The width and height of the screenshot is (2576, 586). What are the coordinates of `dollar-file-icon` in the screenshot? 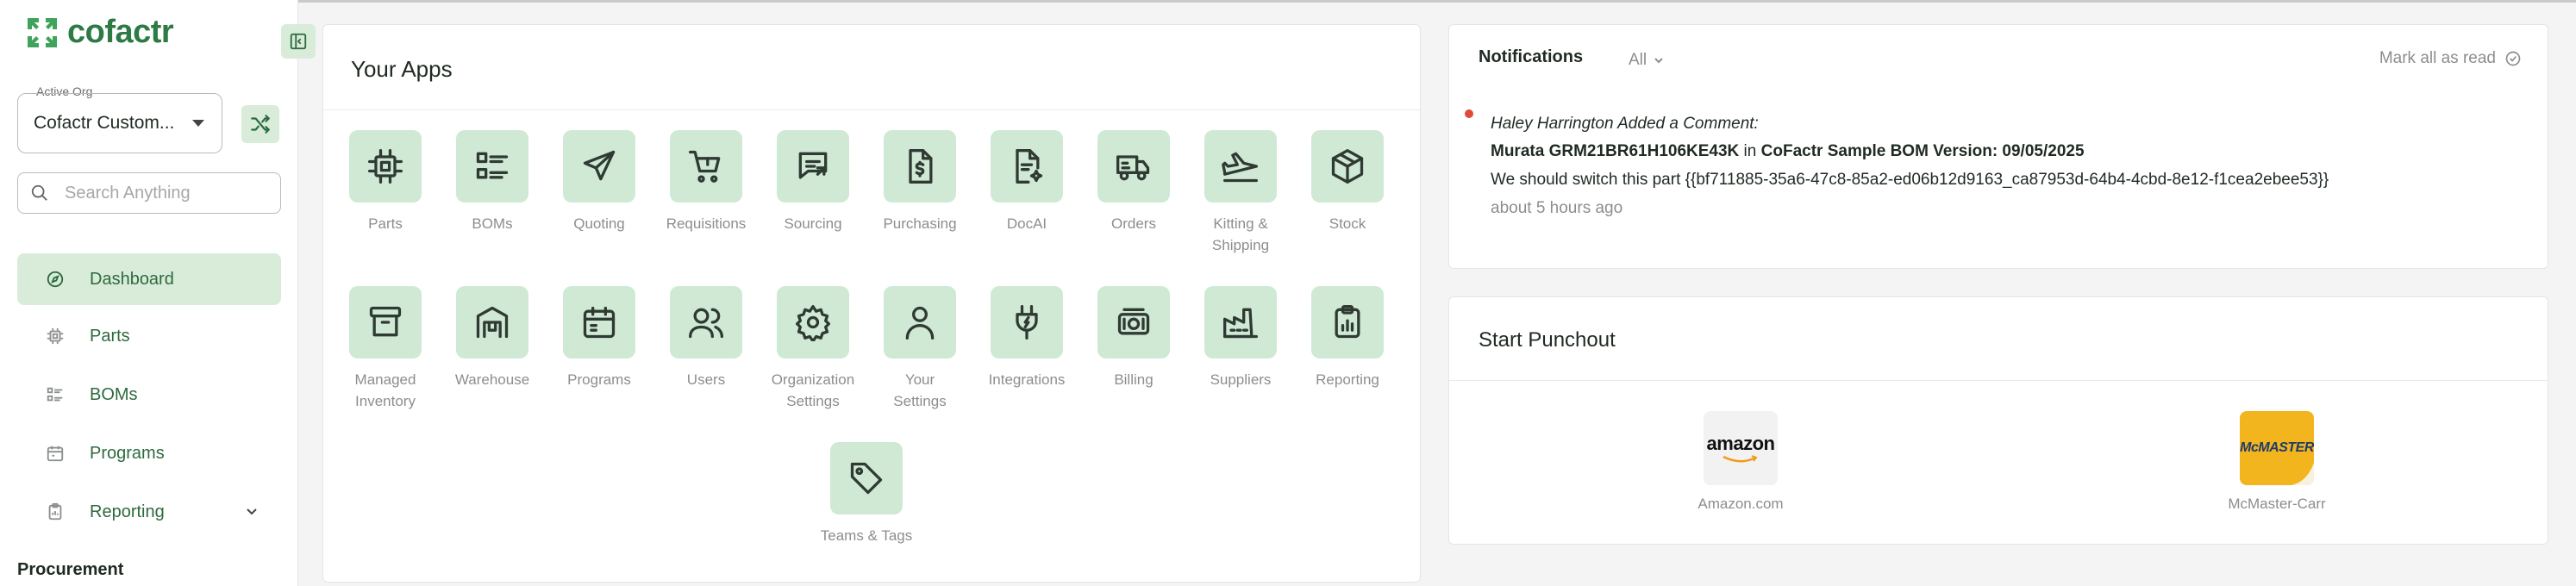 It's located at (921, 166).